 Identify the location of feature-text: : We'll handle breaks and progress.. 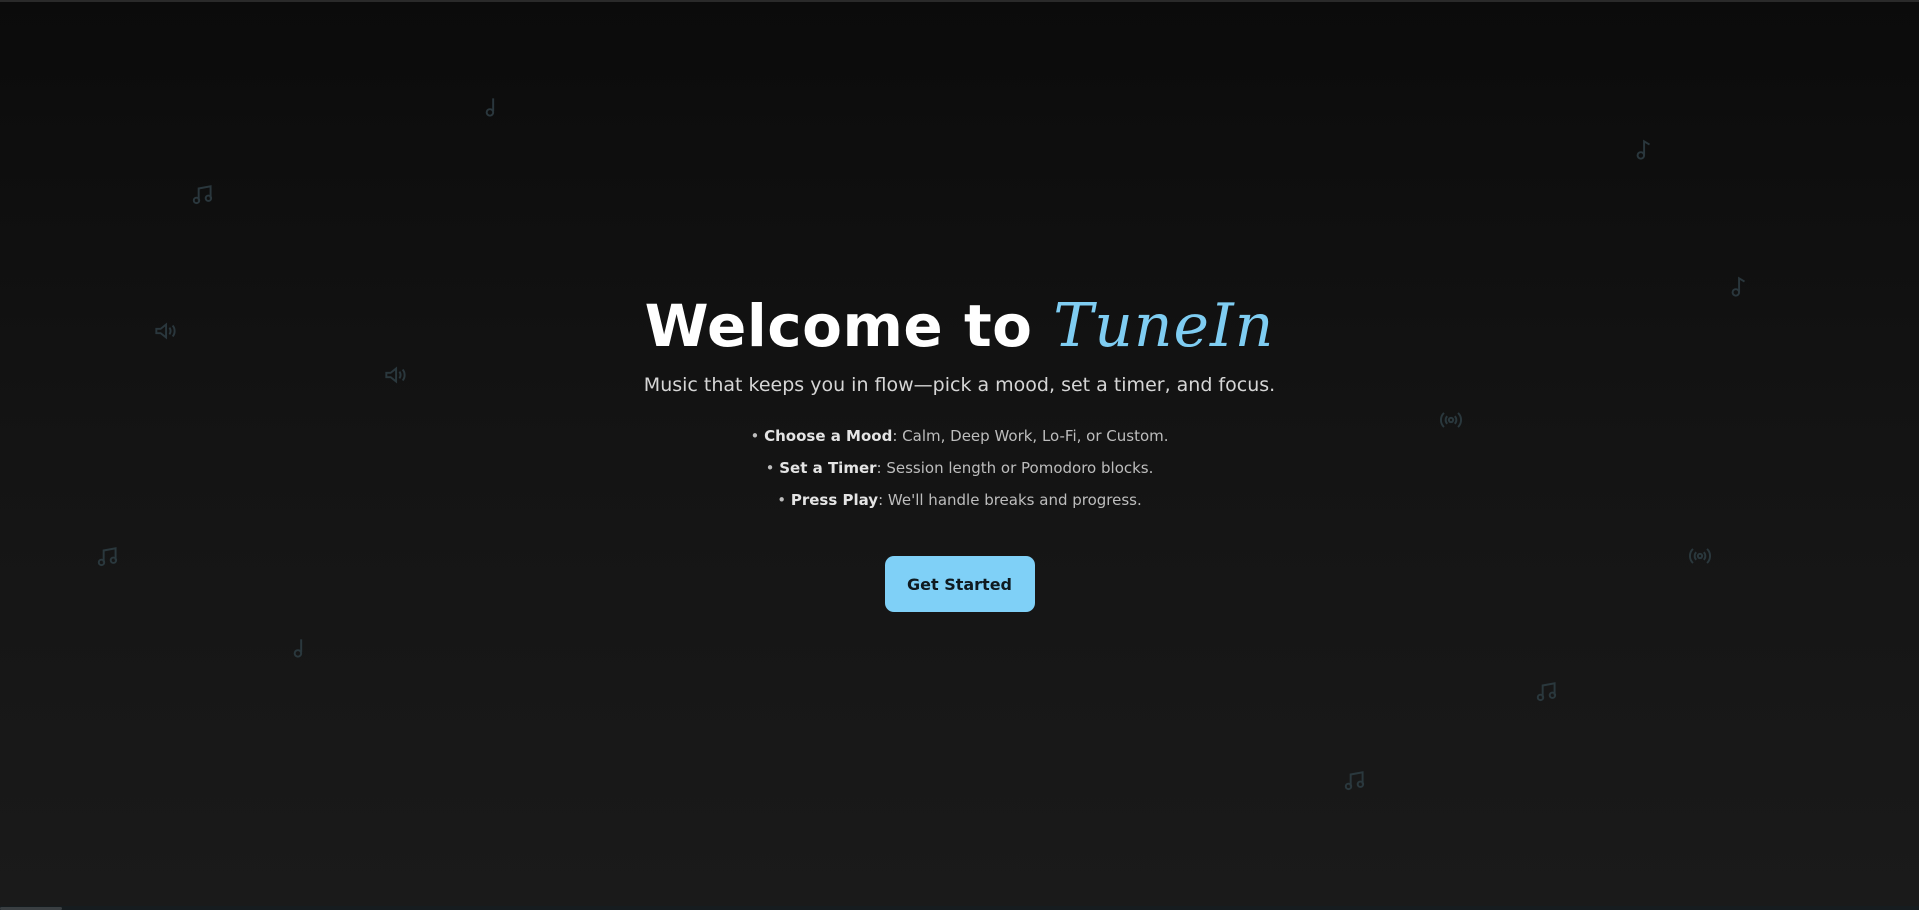
(1010, 500).